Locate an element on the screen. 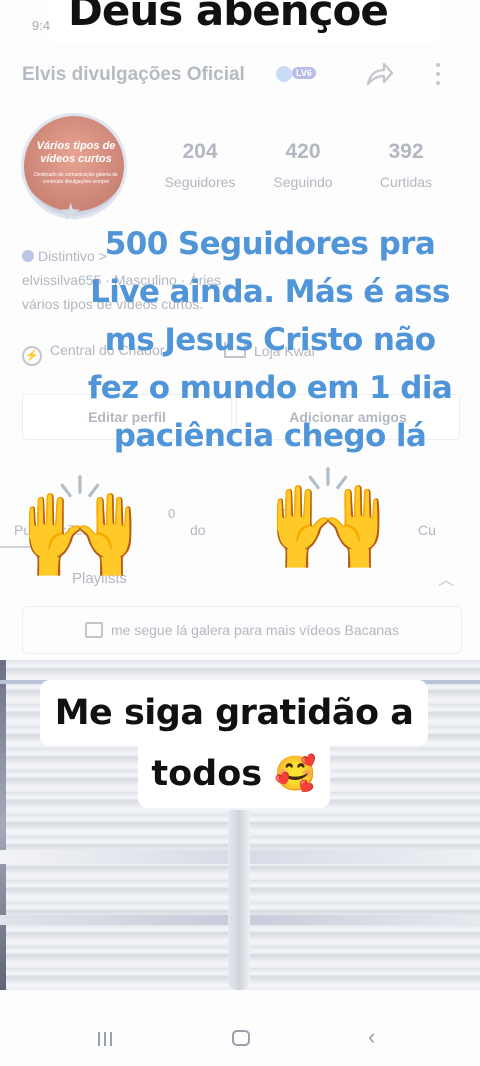 The height and width of the screenshot is (1066, 480). top-caption-text: Deus abençoe is located at coordinates (228, 17).